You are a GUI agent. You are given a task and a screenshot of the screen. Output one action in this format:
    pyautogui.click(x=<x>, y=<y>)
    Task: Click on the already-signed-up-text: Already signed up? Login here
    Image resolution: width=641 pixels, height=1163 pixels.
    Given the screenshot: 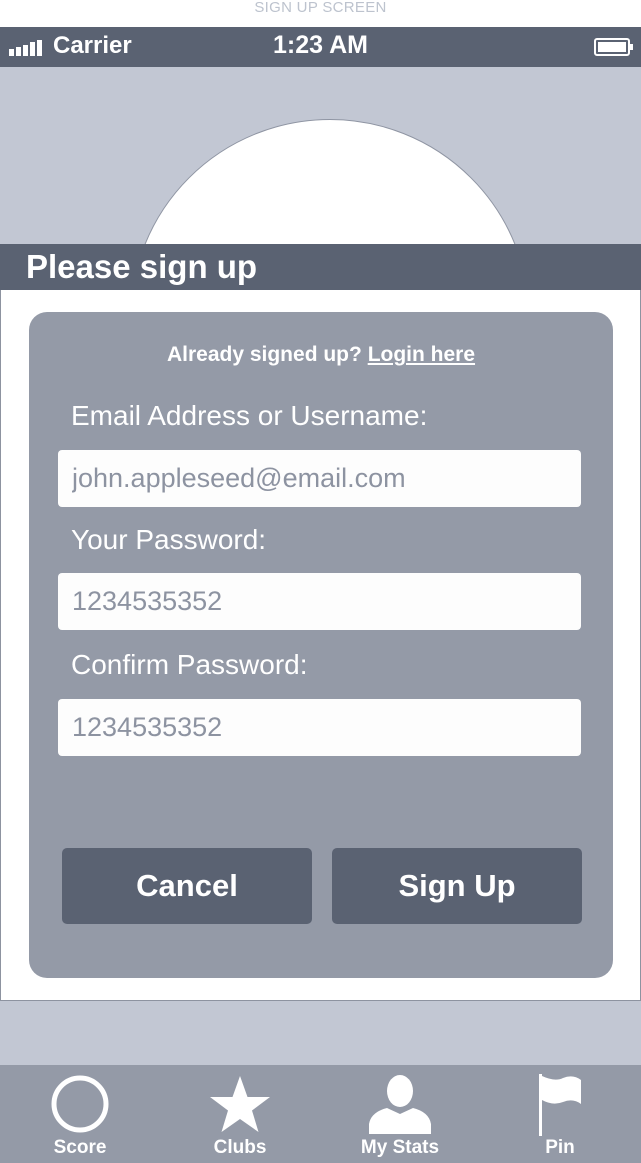 What is the action you would take?
    pyautogui.click(x=321, y=355)
    